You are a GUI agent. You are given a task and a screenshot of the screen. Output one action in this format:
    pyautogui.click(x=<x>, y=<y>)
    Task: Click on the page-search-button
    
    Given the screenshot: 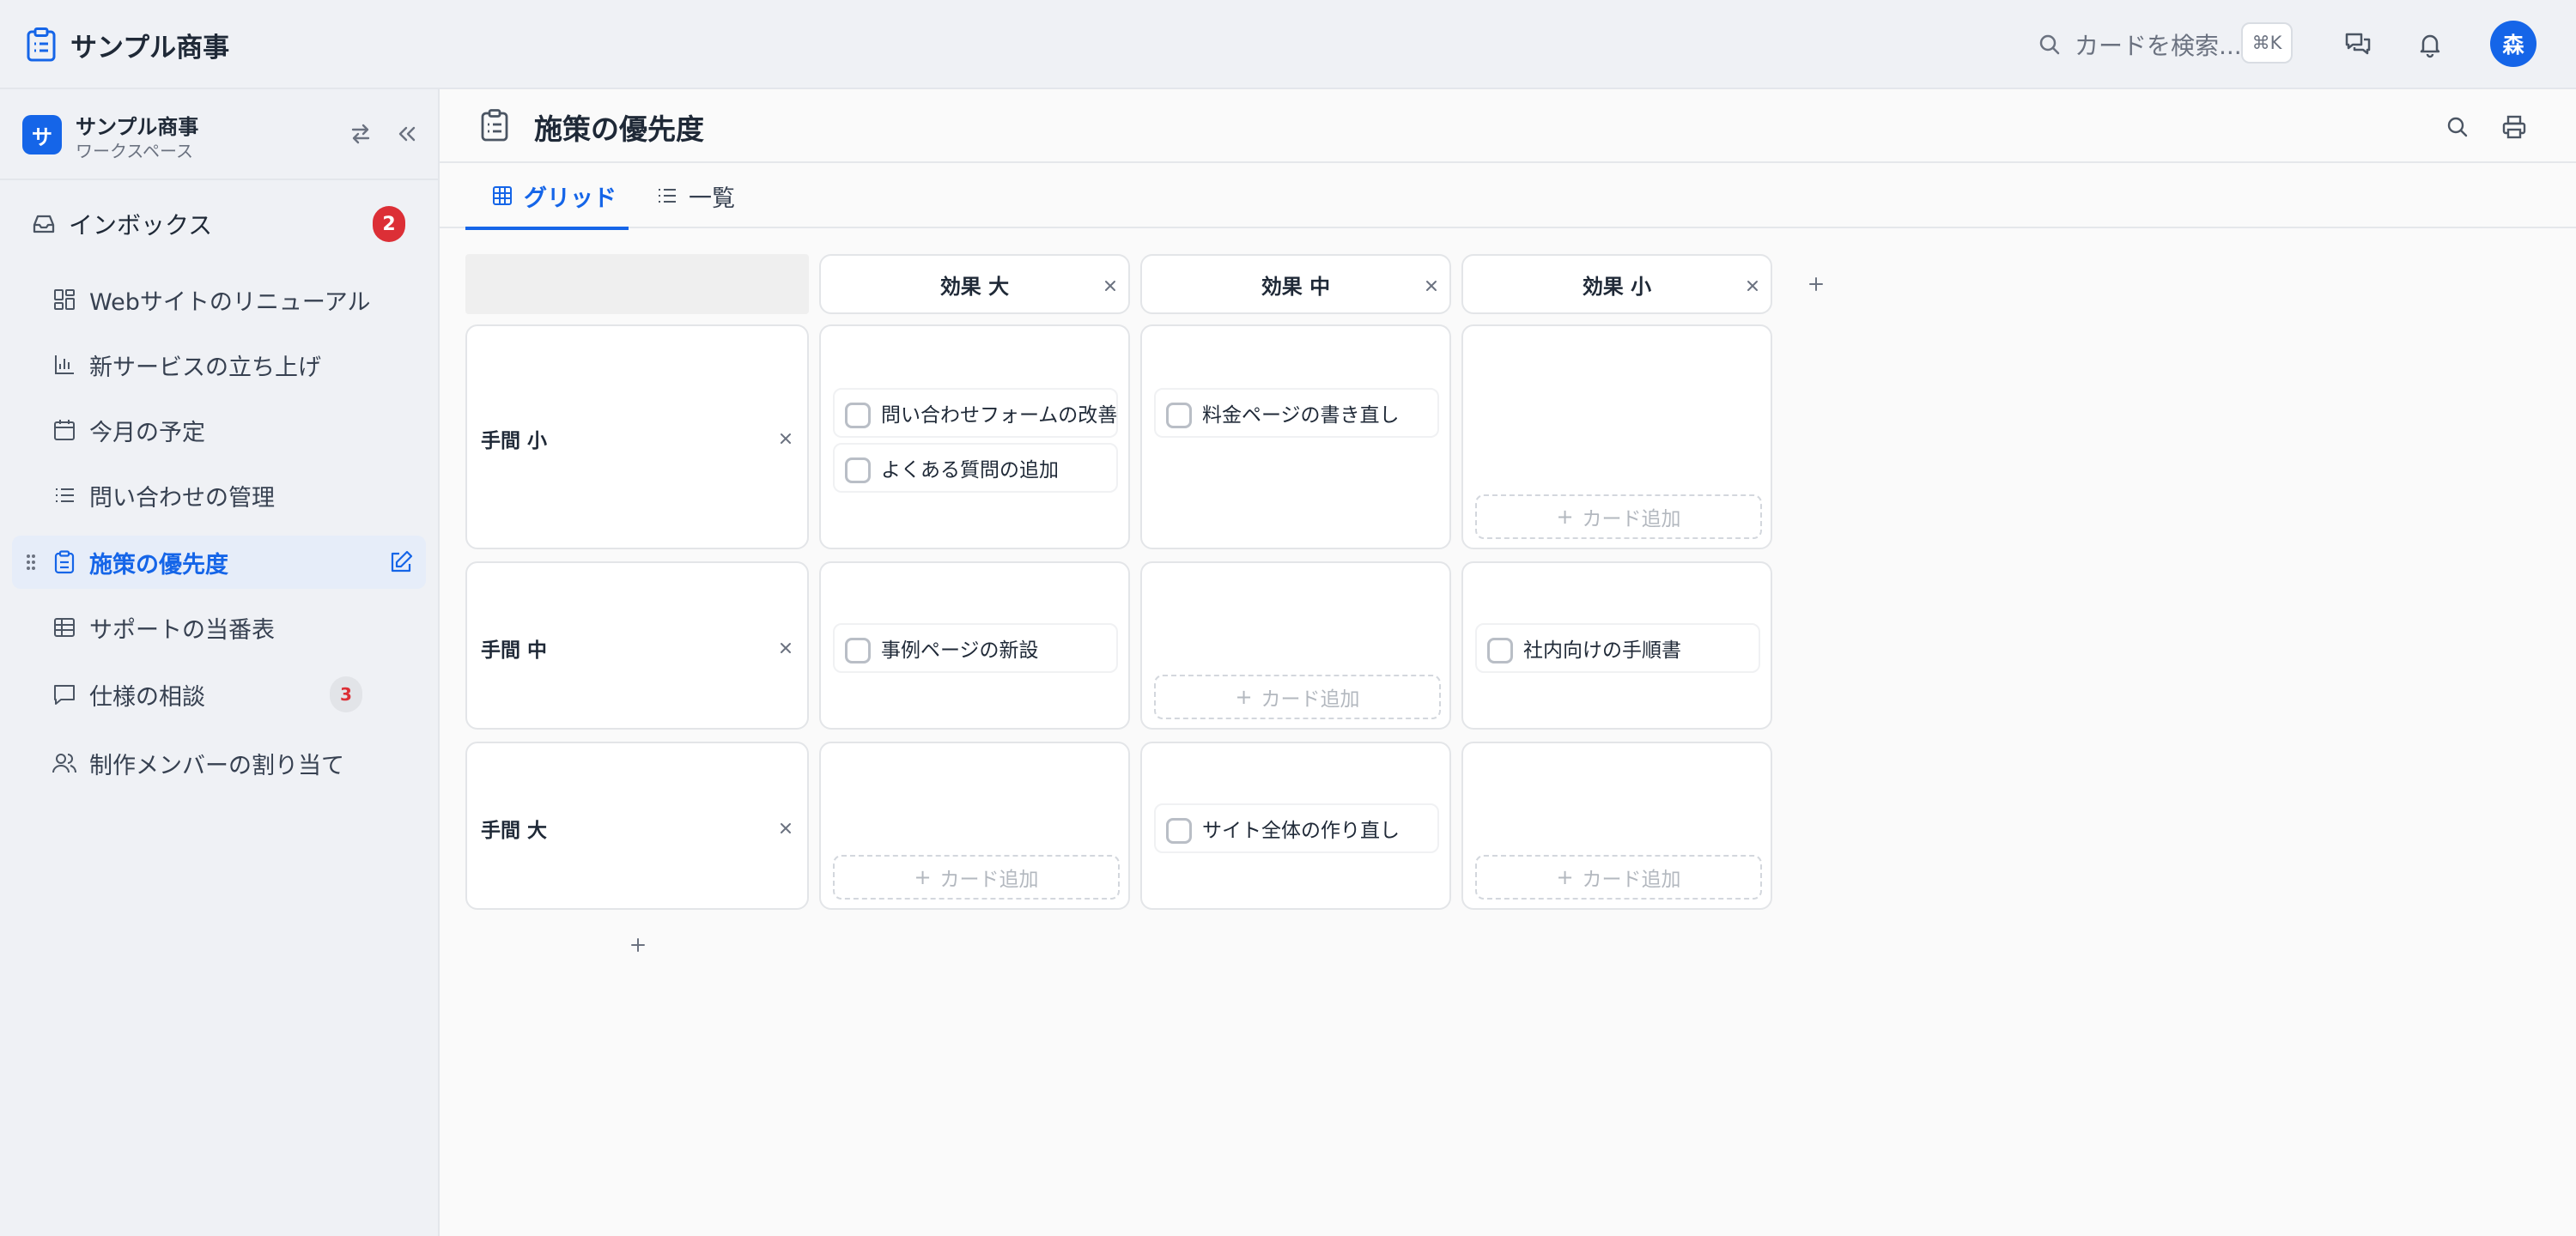 What is the action you would take?
    pyautogui.click(x=2457, y=127)
    